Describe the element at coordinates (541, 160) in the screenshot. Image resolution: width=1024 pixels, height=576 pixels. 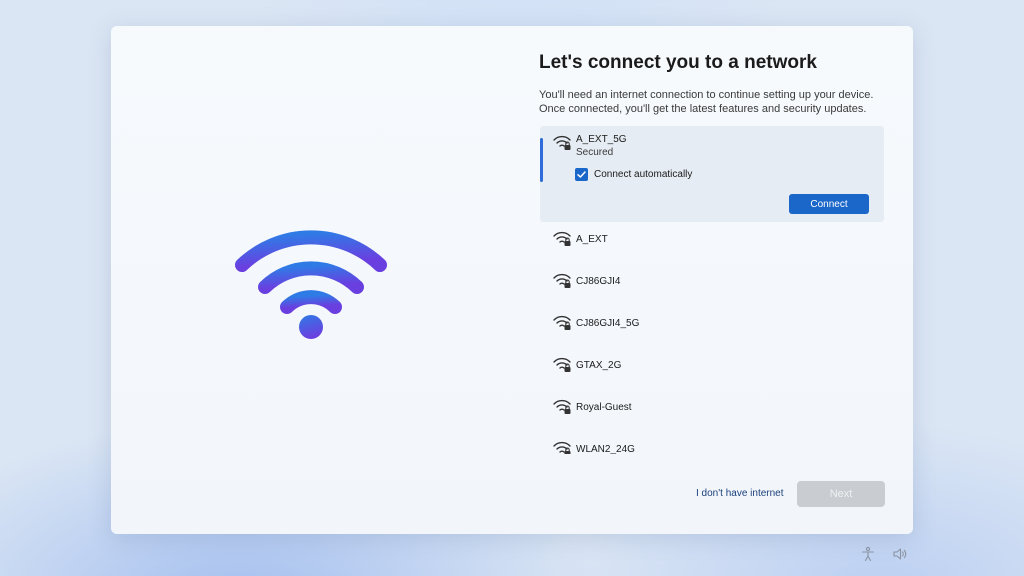
I see `selection-indicator` at that location.